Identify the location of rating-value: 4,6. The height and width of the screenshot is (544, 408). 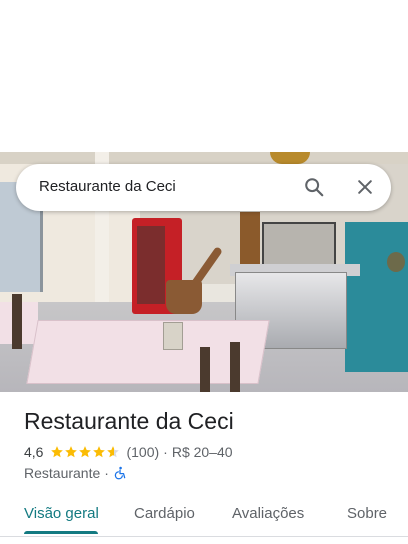
(34, 452).